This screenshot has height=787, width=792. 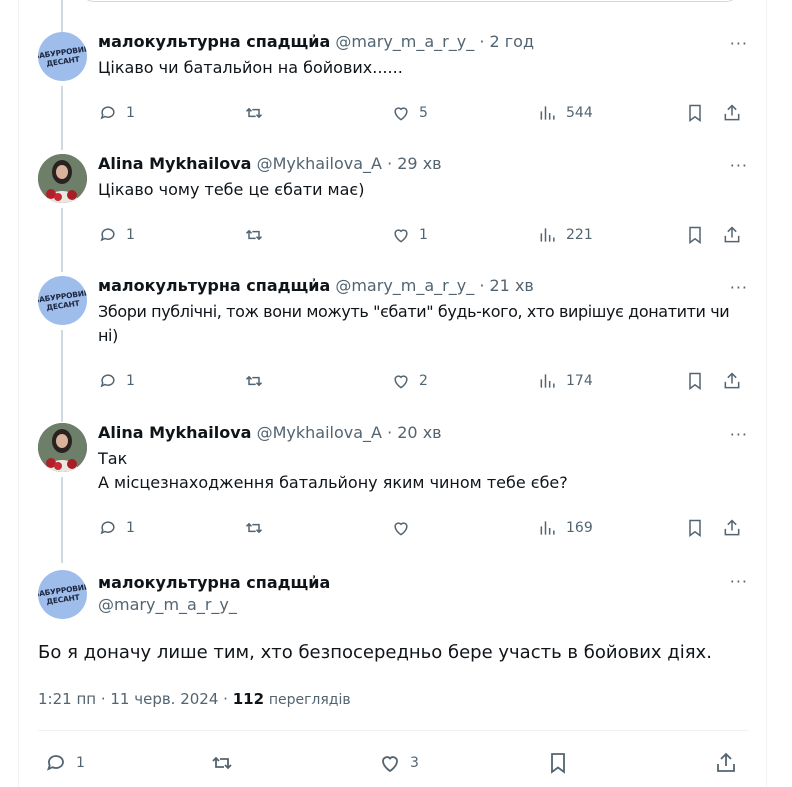 I want to click on views-count: 174, so click(x=579, y=381).